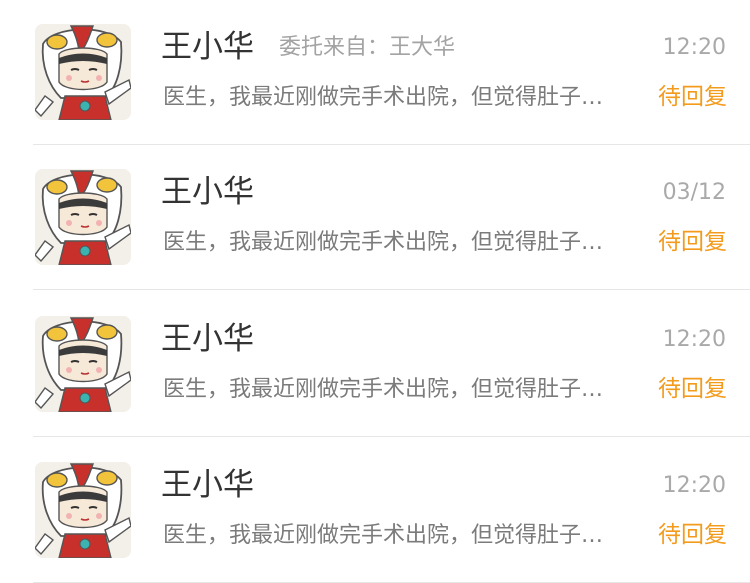 The image size is (750, 583). Describe the element at coordinates (694, 192) in the screenshot. I see `message-time: 03/12` at that location.